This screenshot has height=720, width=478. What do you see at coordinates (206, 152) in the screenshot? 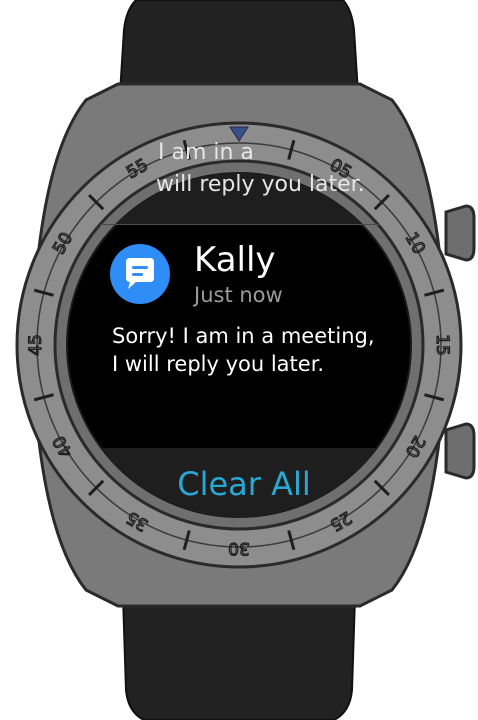
I see `previous-notification-line1: I am in a` at bounding box center [206, 152].